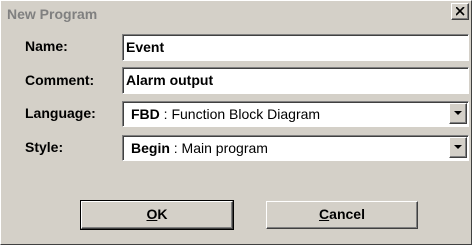 The width and height of the screenshot is (472, 245). I want to click on name-field-box, so click(295, 47).